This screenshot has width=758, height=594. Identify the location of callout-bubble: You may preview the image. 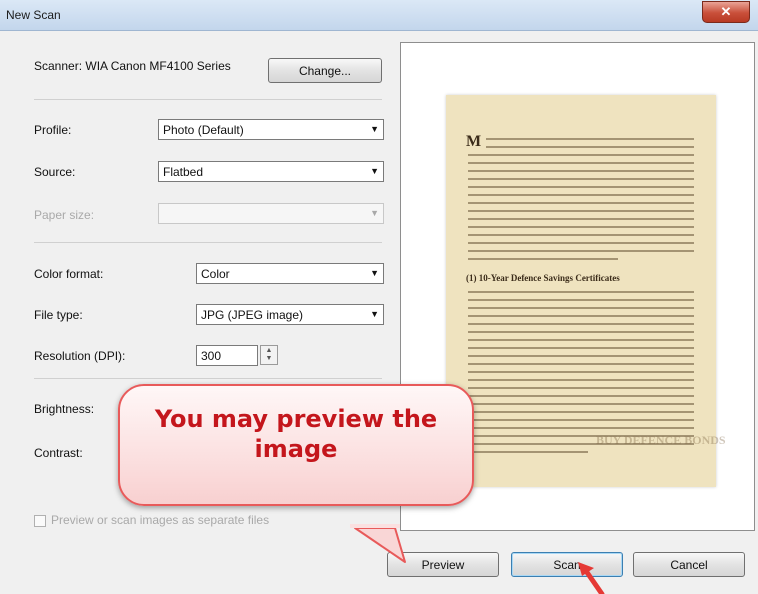
(296, 445).